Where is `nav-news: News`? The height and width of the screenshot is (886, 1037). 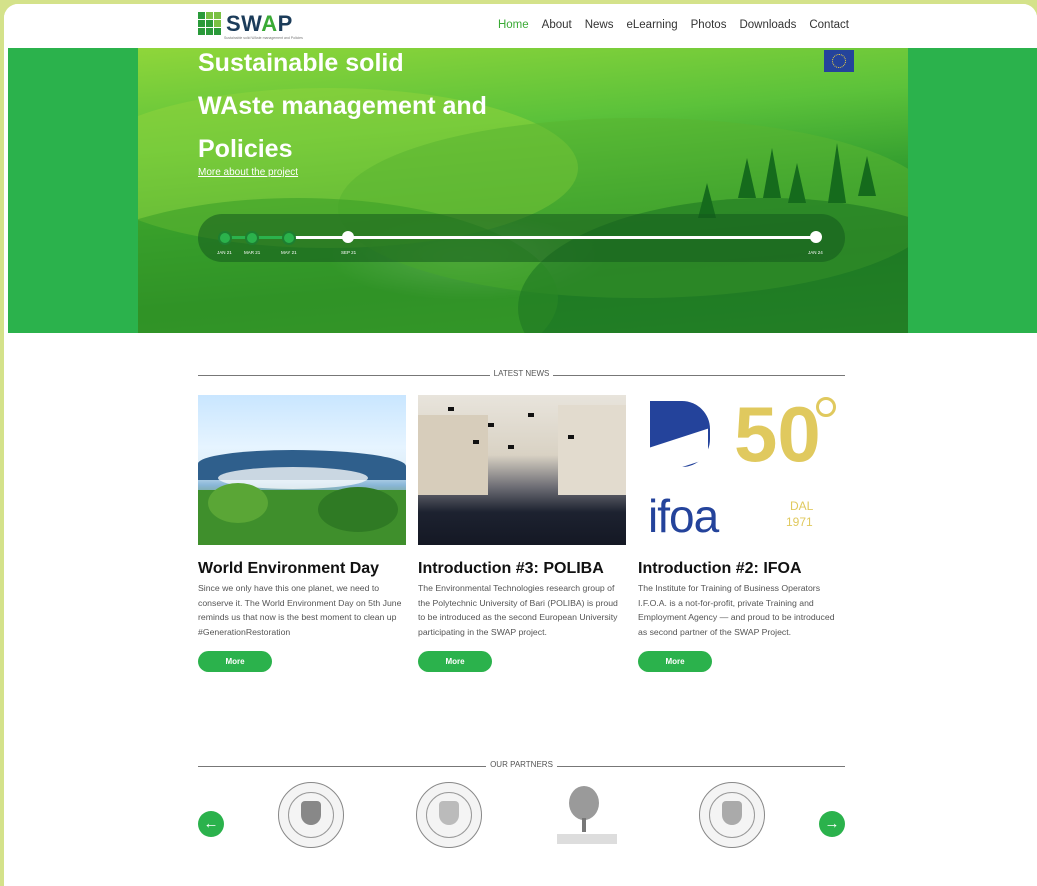
nav-news: News is located at coordinates (599, 25).